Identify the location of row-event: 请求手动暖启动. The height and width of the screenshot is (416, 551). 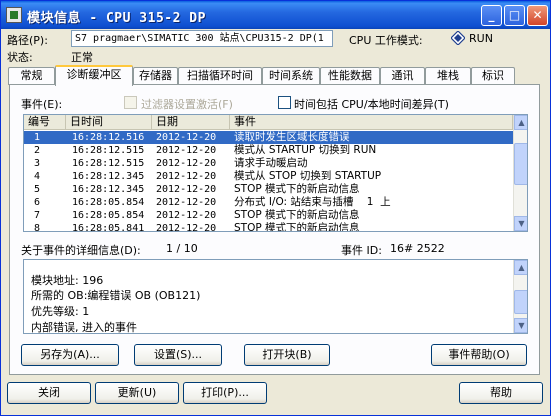
(271, 163).